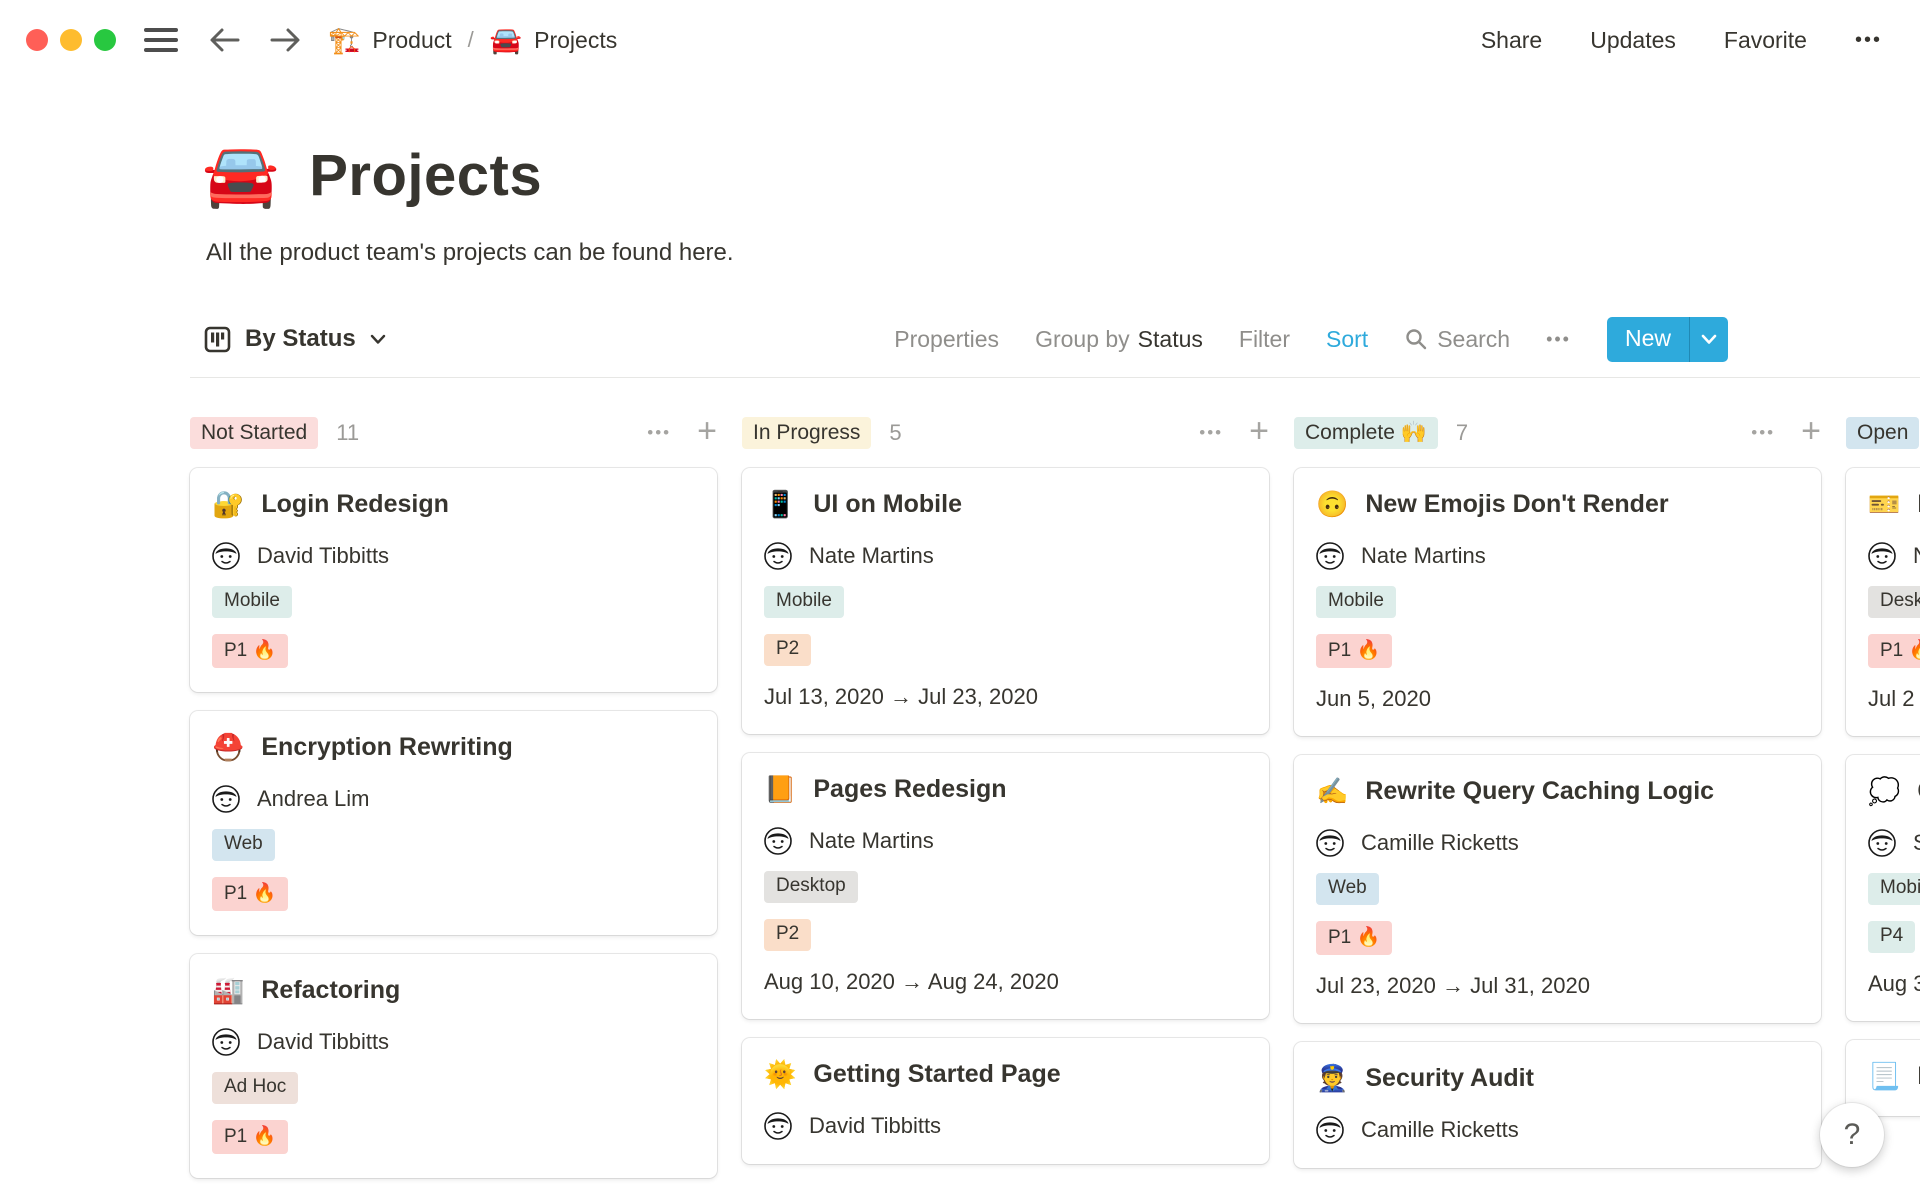 The width and height of the screenshot is (1920, 1200). What do you see at coordinates (453, 556) in the screenshot?
I see `card-assignee: David Tibbitts` at bounding box center [453, 556].